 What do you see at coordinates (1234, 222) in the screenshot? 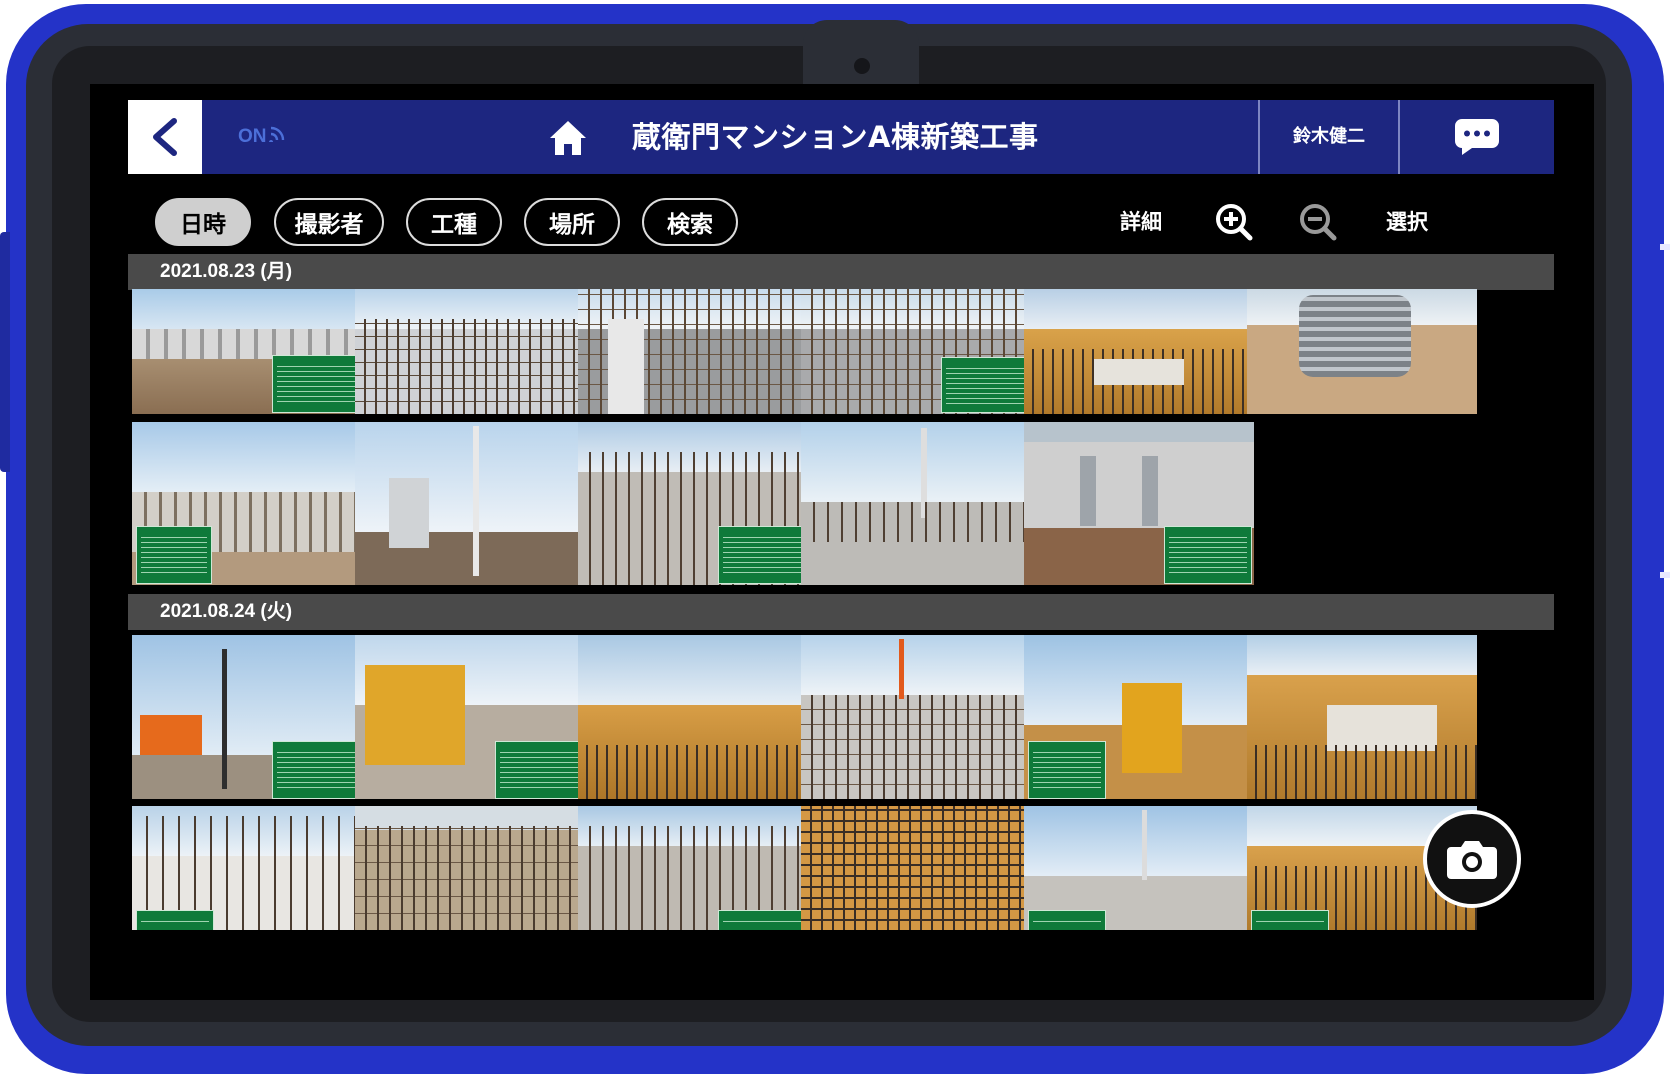
I see `zoom-in-icon` at bounding box center [1234, 222].